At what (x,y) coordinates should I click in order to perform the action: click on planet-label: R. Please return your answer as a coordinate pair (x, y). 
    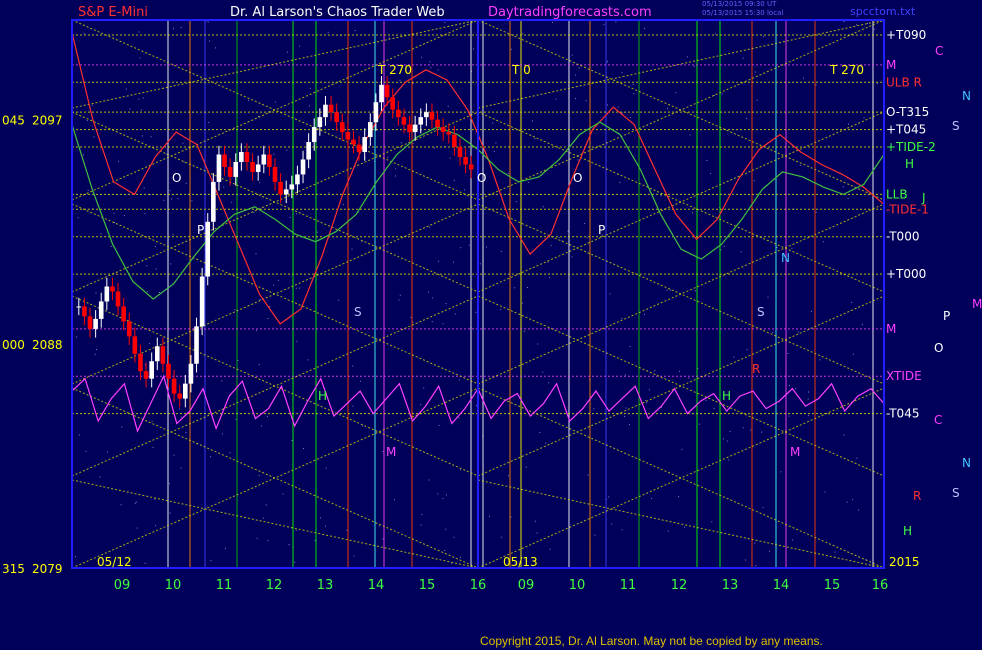
    Looking at the image, I should click on (917, 496).